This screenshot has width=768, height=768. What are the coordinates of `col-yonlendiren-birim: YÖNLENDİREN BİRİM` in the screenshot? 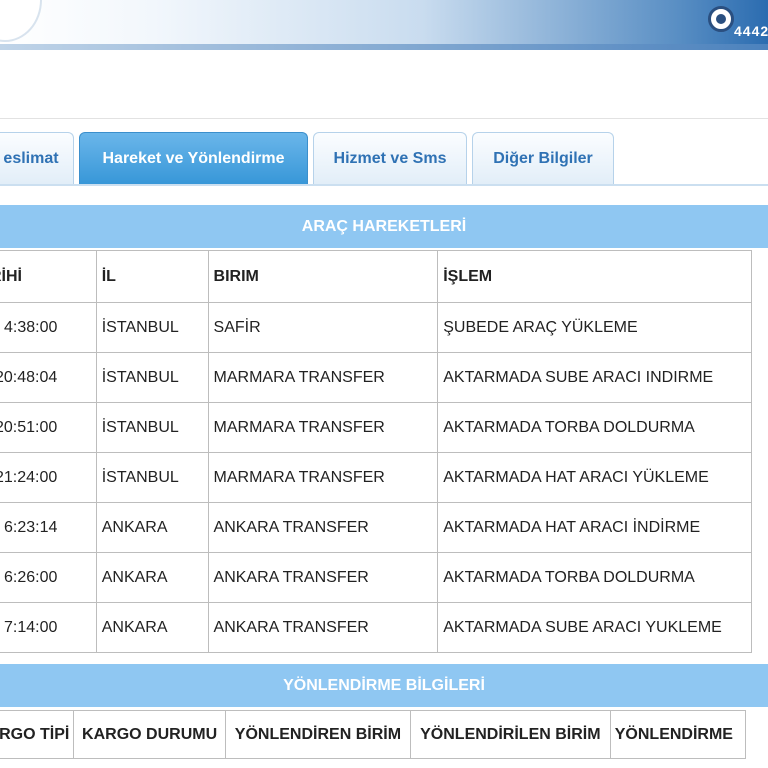 It's located at (317, 734).